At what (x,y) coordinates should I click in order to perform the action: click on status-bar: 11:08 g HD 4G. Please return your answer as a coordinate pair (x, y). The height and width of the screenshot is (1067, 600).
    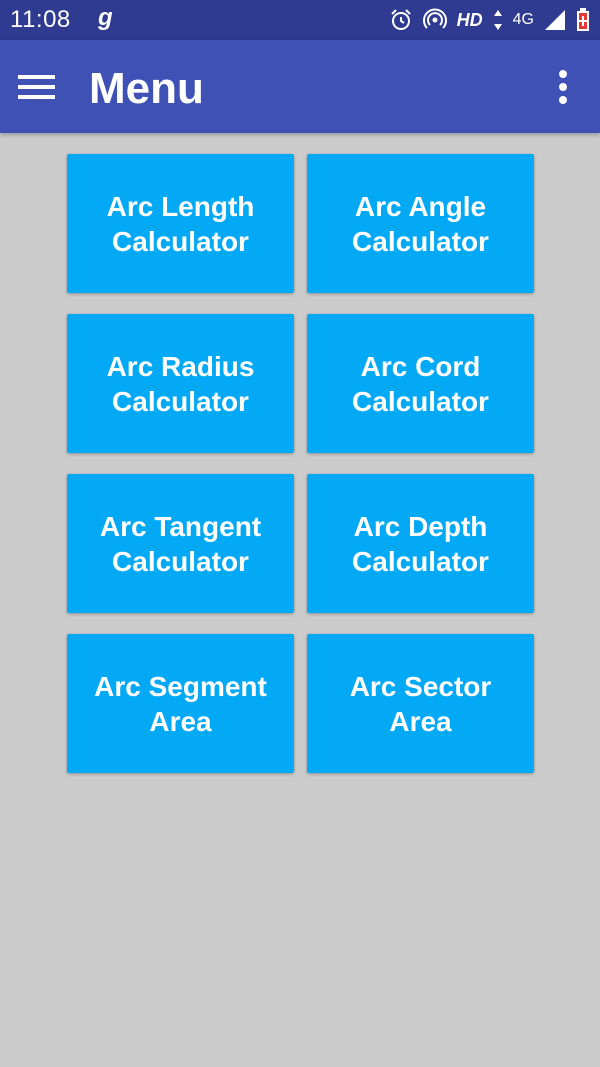
    Looking at the image, I should click on (300, 20).